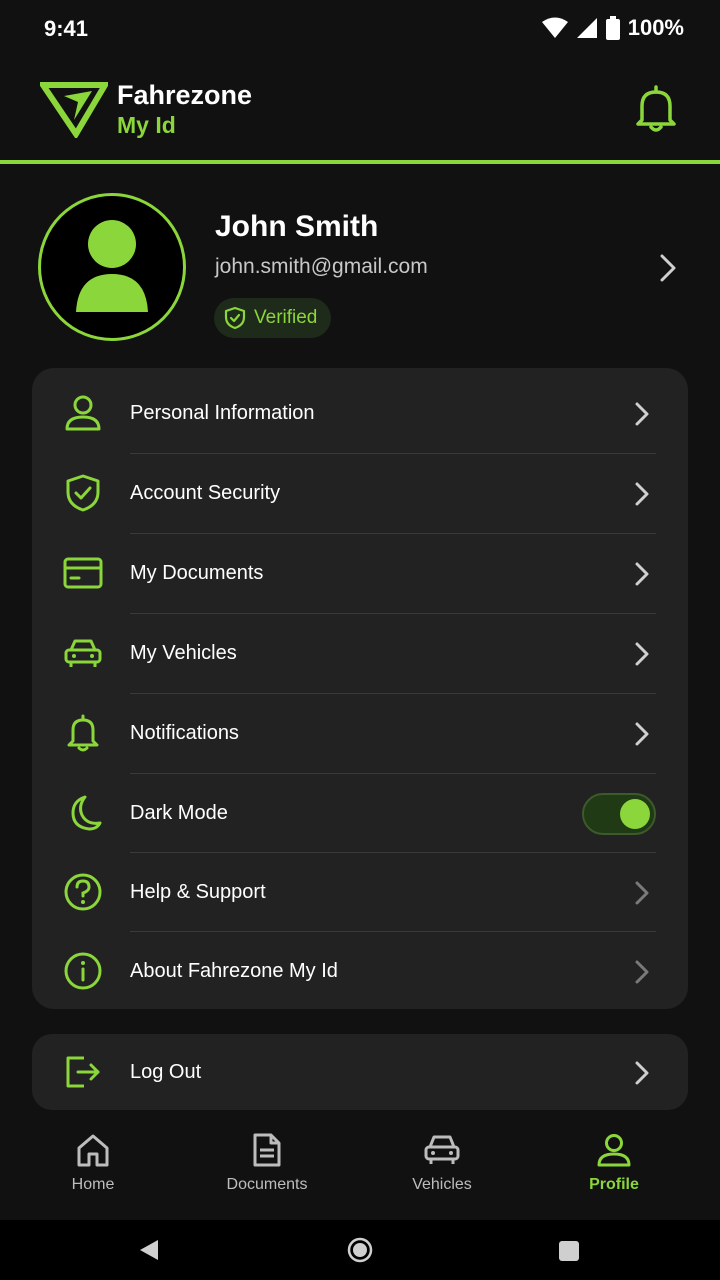  What do you see at coordinates (198, 892) in the screenshot?
I see `menu-item-label: Help & Support` at bounding box center [198, 892].